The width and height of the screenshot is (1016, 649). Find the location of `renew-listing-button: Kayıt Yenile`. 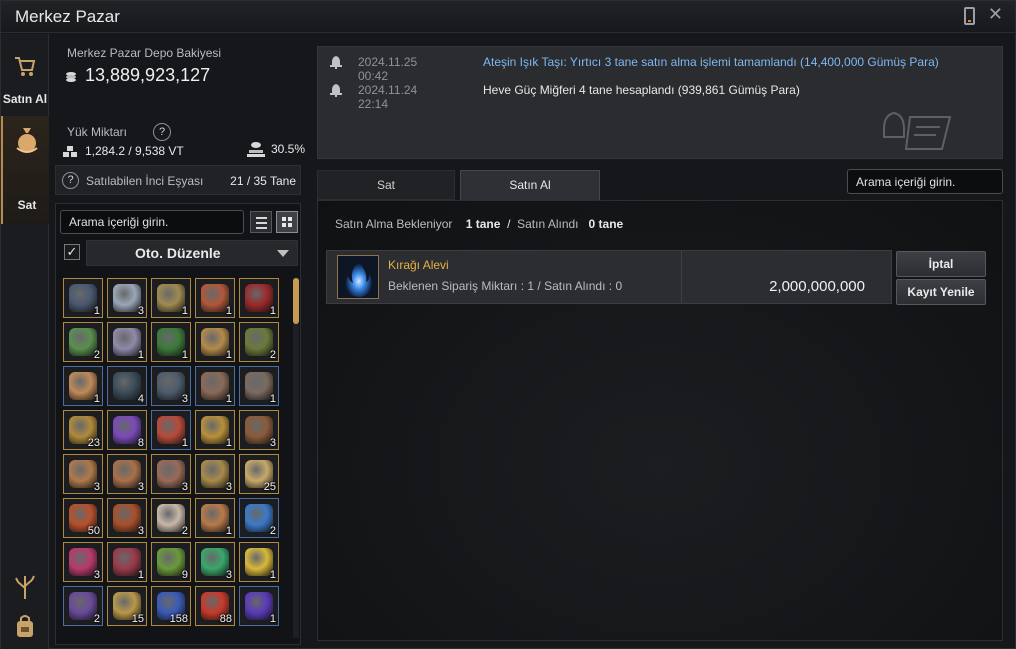

renew-listing-button: Kayıt Yenile is located at coordinates (941, 292).